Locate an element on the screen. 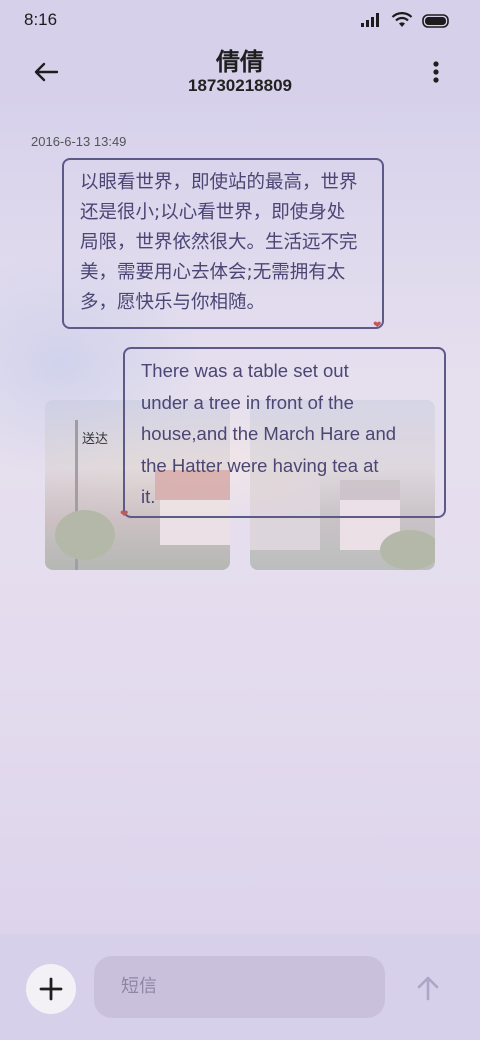  message-line: it. is located at coordinates (148, 496).